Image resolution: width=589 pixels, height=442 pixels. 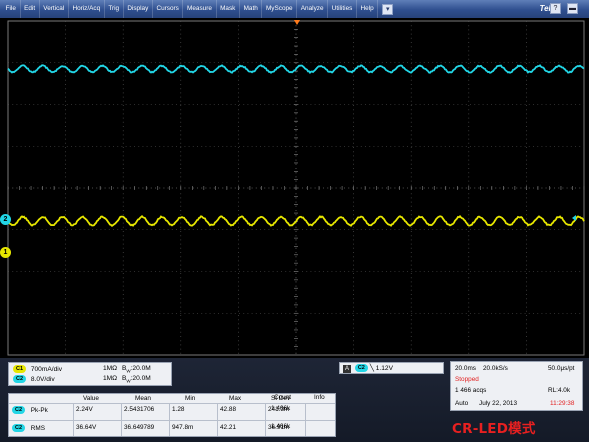 I want to click on header-info: Info, so click(x=319, y=397).